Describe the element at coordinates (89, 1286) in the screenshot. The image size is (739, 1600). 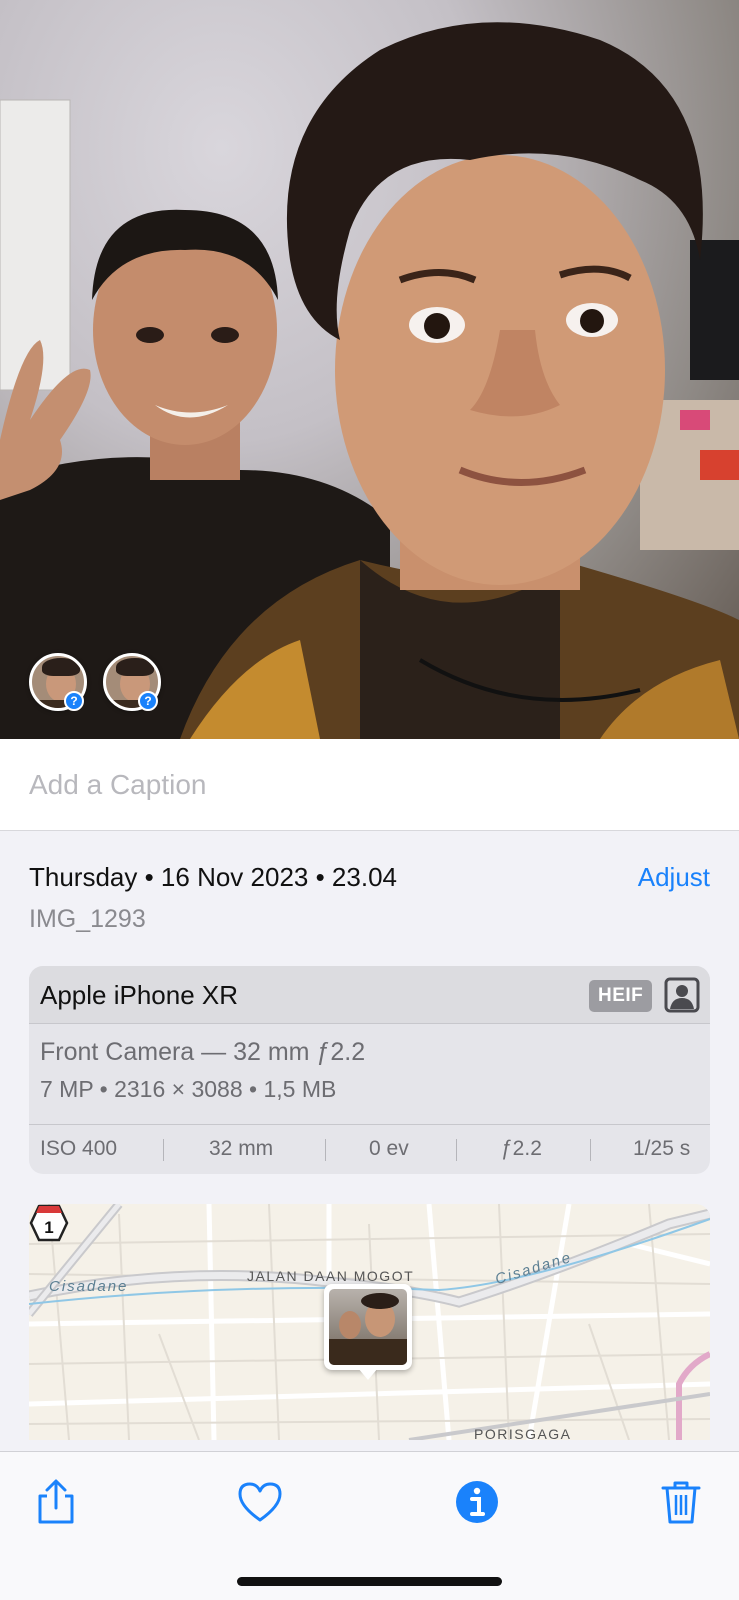
I see `map-label-river-left: Cisadane` at that location.